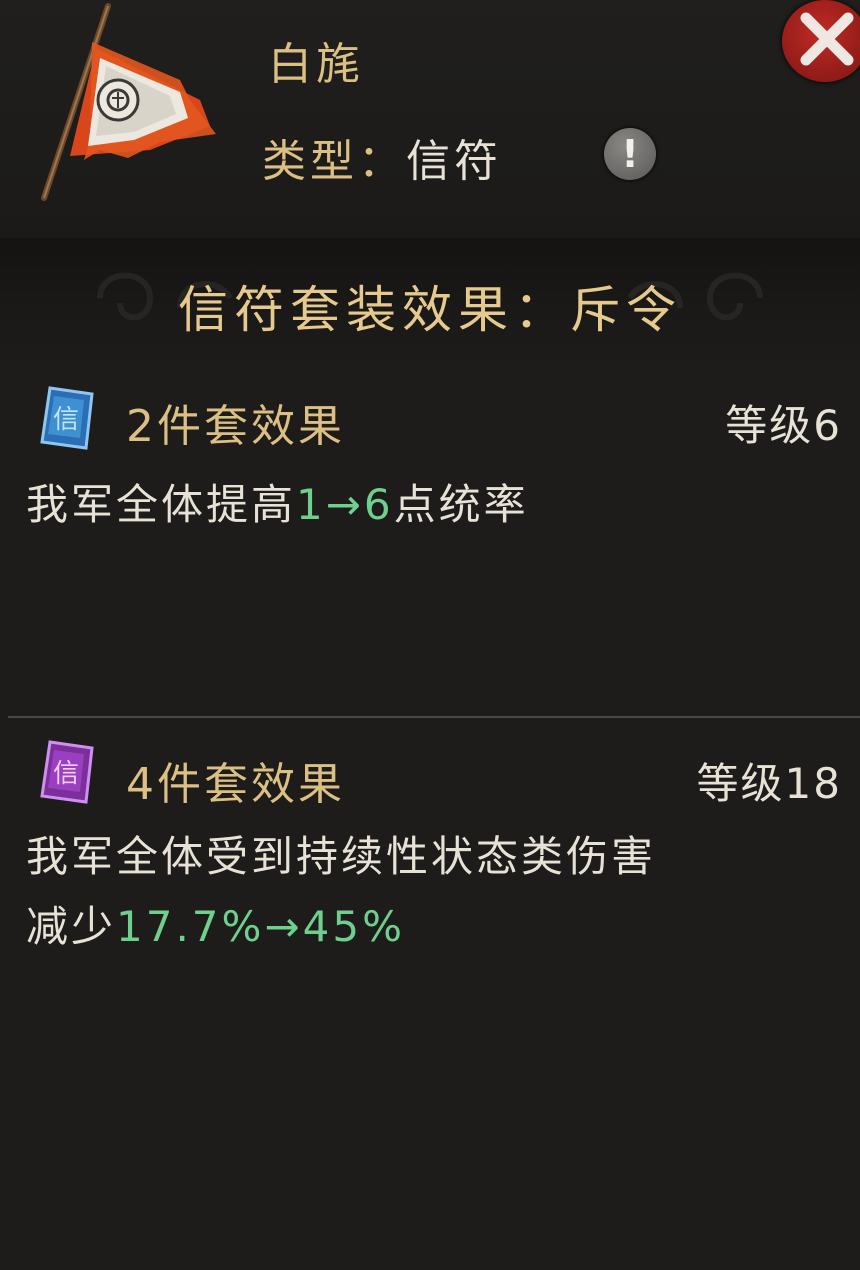 This screenshot has width=860, height=1270. I want to click on set-effect-title: 信符套装效果：斥令, so click(430, 310).